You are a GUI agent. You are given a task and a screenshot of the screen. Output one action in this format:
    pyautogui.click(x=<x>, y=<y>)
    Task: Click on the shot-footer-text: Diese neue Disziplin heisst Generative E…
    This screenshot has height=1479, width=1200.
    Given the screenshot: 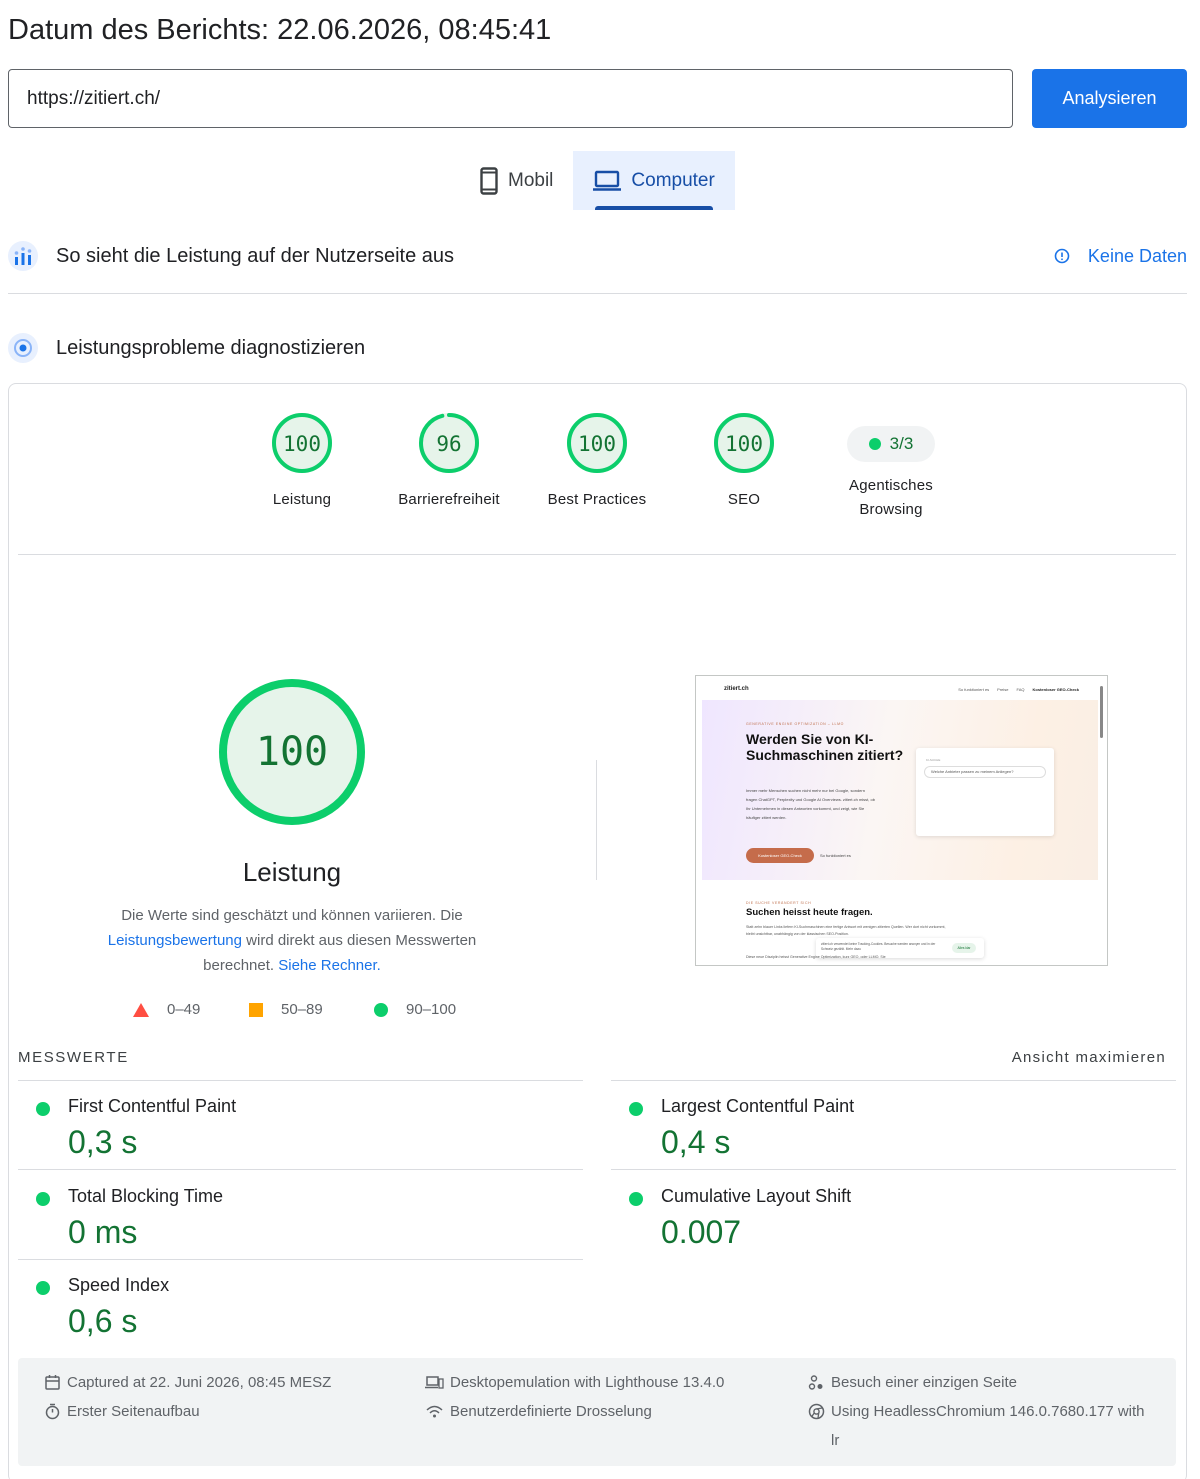 What is the action you would take?
    pyautogui.click(x=816, y=957)
    